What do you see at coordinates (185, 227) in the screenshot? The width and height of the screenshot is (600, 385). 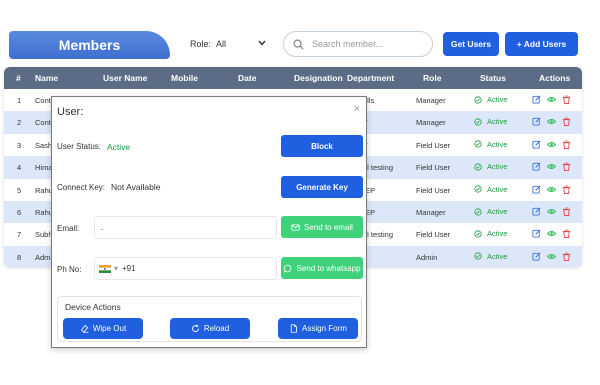 I see `email-input: .` at bounding box center [185, 227].